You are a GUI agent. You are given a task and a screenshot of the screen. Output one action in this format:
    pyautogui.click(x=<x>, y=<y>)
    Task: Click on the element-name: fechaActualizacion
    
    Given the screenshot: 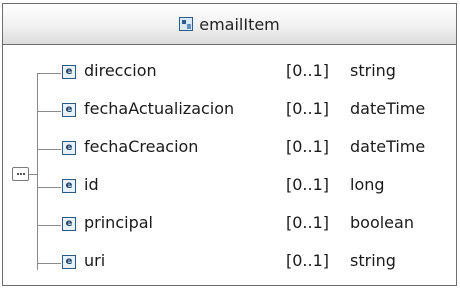 What is the action you would take?
    pyautogui.click(x=159, y=108)
    